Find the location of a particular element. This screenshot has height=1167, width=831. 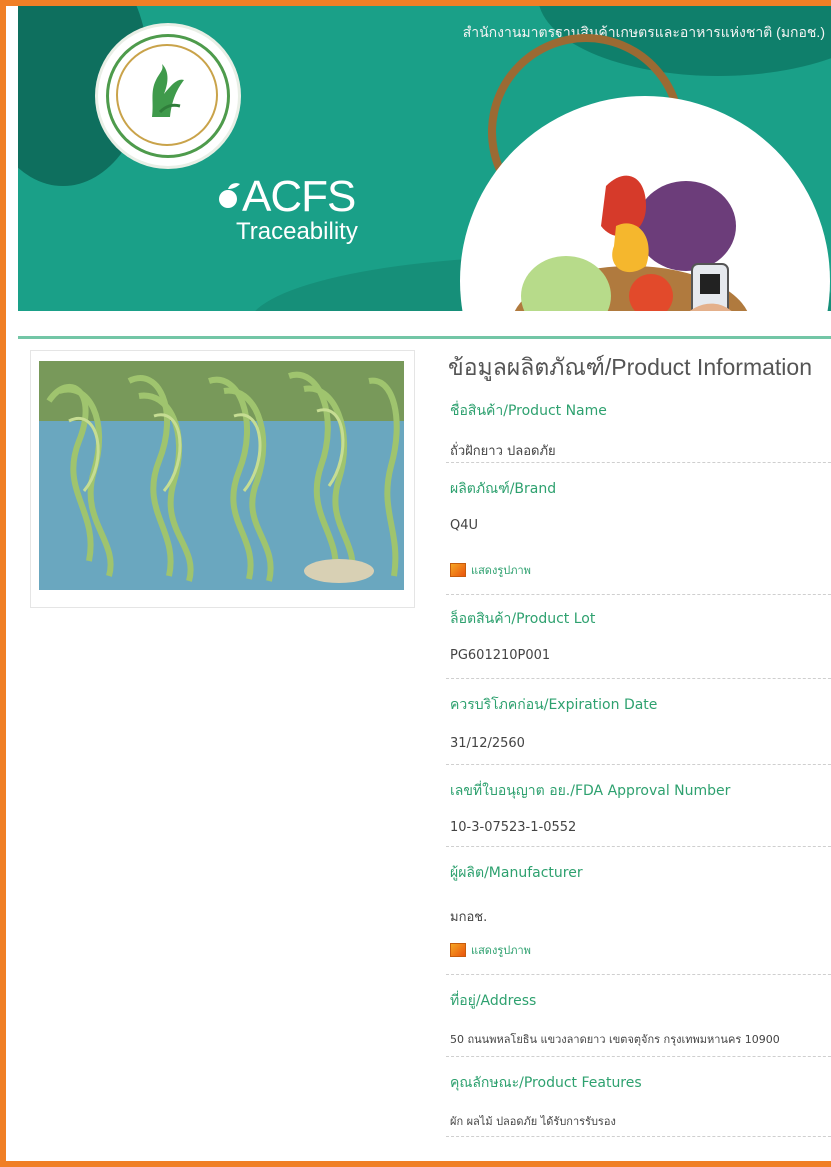

product-features-value: ผัก ผลไม้ ปลอดภัย ได้รับการรับรอง is located at coordinates (533, 1121).